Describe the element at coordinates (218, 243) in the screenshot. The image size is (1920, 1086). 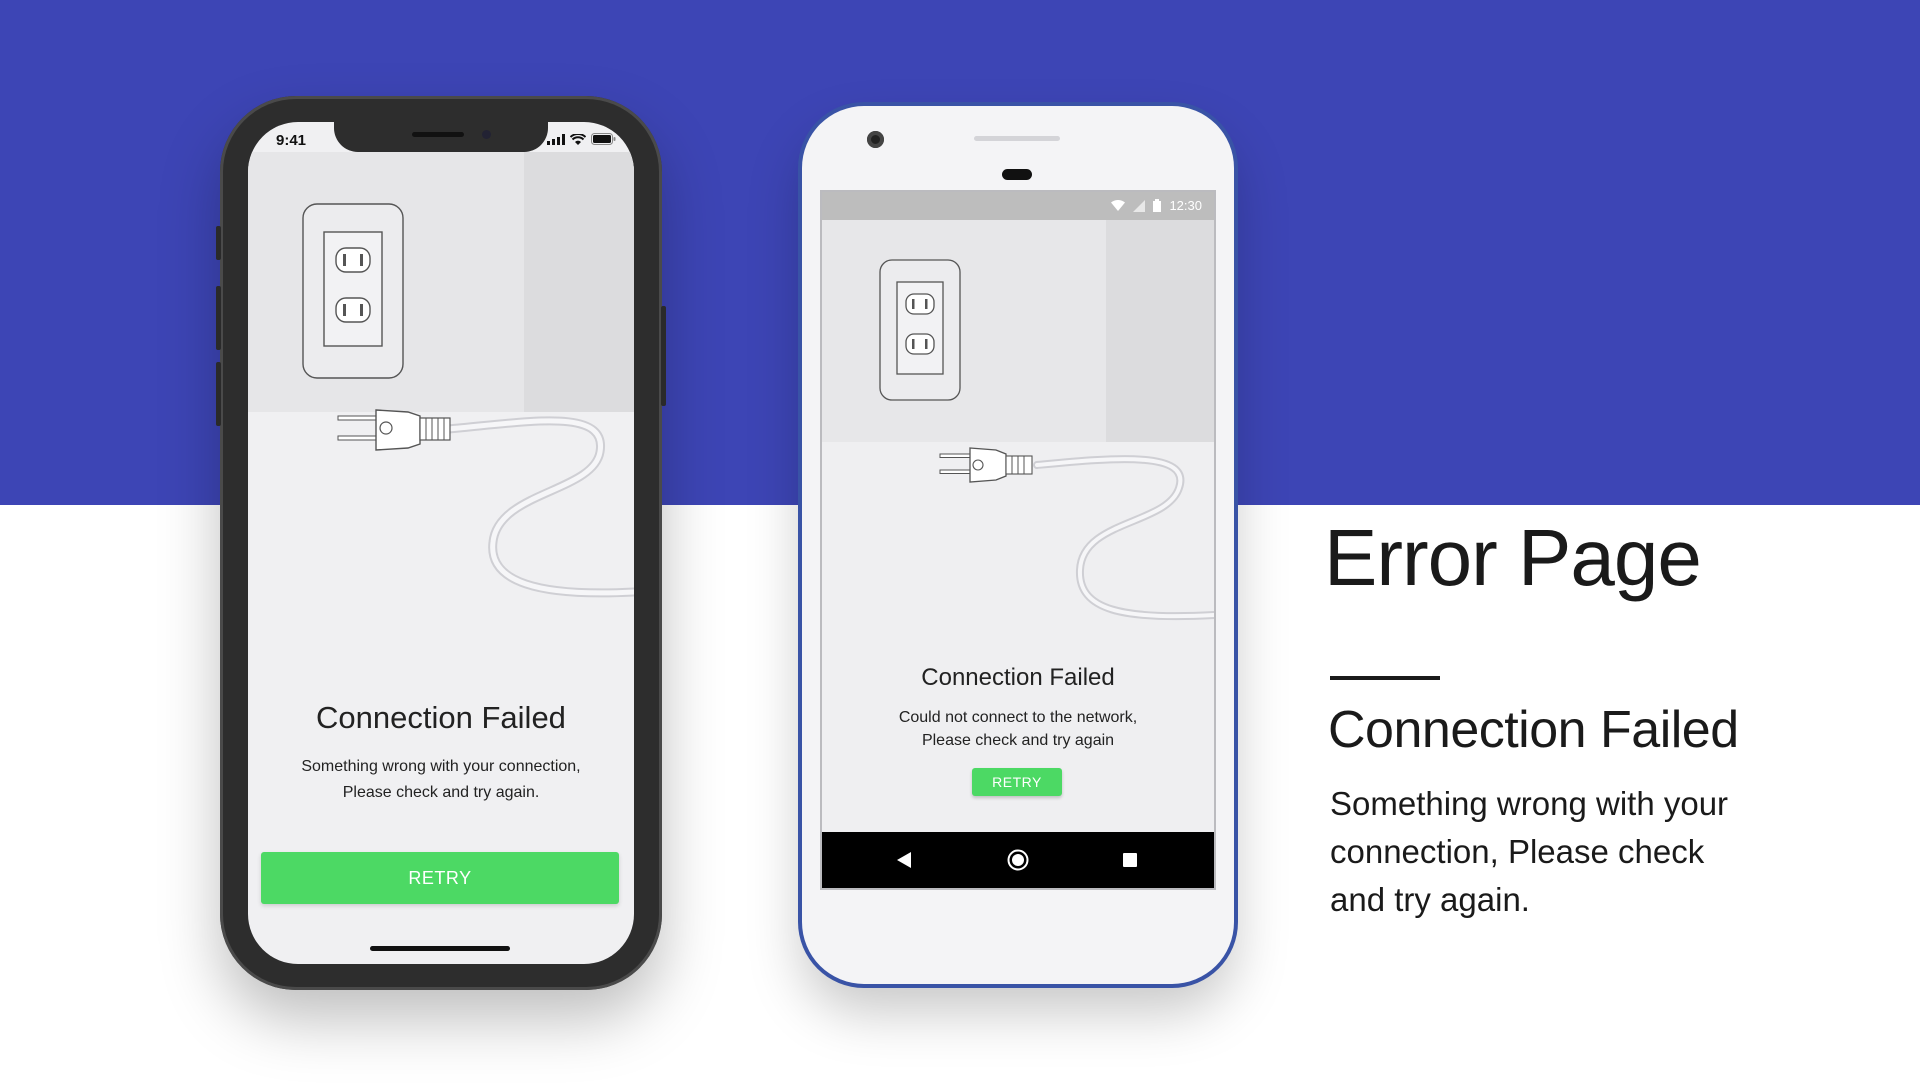
I see `mute-switch` at that location.